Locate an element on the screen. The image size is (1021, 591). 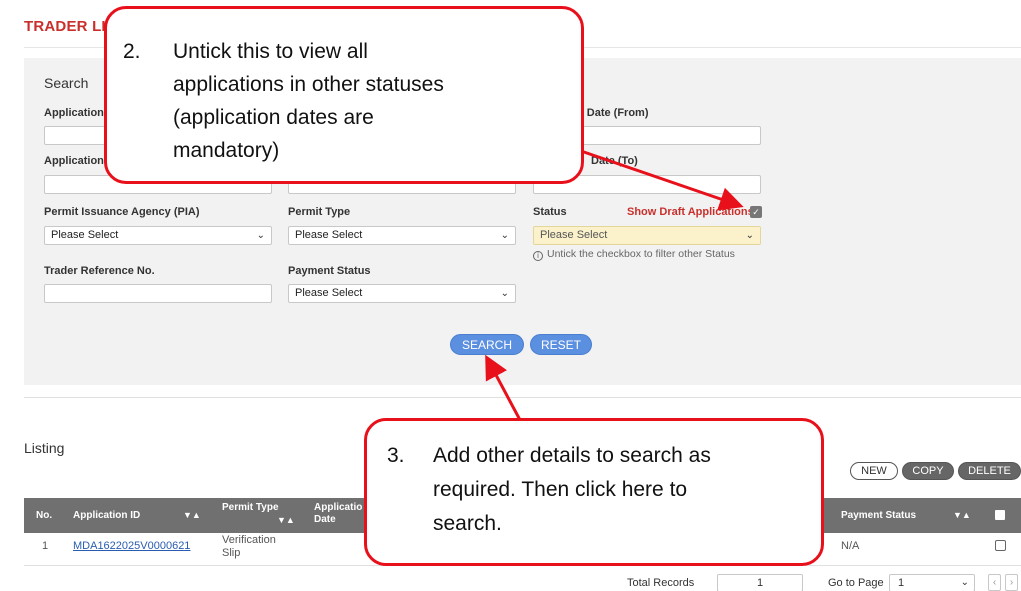
application-label: Application is located at coordinates (74, 113).